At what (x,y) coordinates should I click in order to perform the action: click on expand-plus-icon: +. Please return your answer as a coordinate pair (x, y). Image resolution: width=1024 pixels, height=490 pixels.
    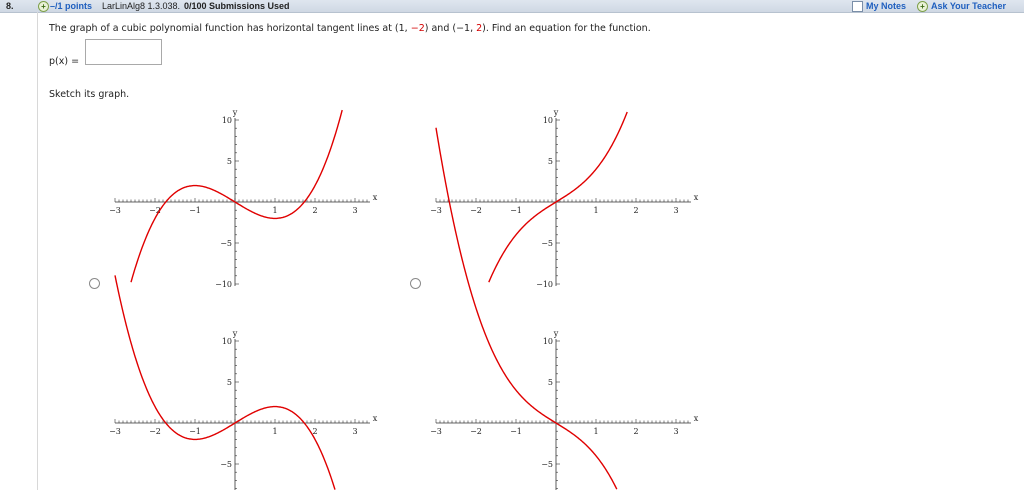
    Looking at the image, I should click on (43, 6).